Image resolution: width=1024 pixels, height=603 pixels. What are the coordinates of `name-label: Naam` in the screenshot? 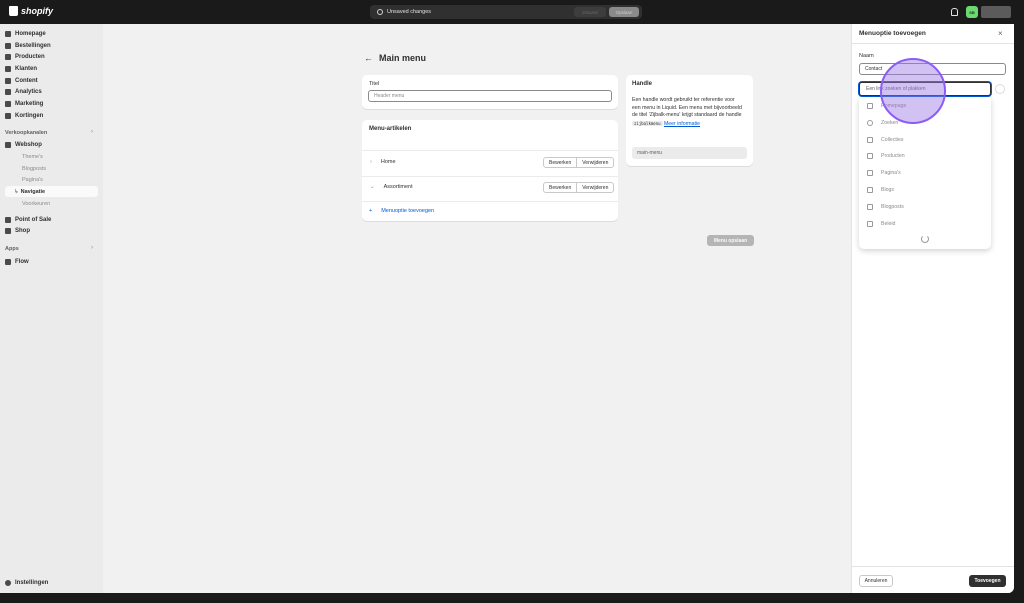 It's located at (866, 56).